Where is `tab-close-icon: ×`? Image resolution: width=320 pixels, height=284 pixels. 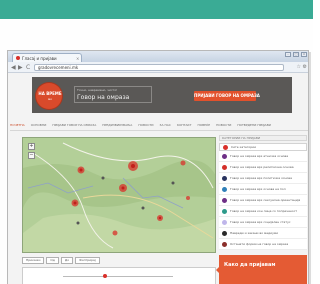 tab-close-icon: × is located at coordinates (77, 58).